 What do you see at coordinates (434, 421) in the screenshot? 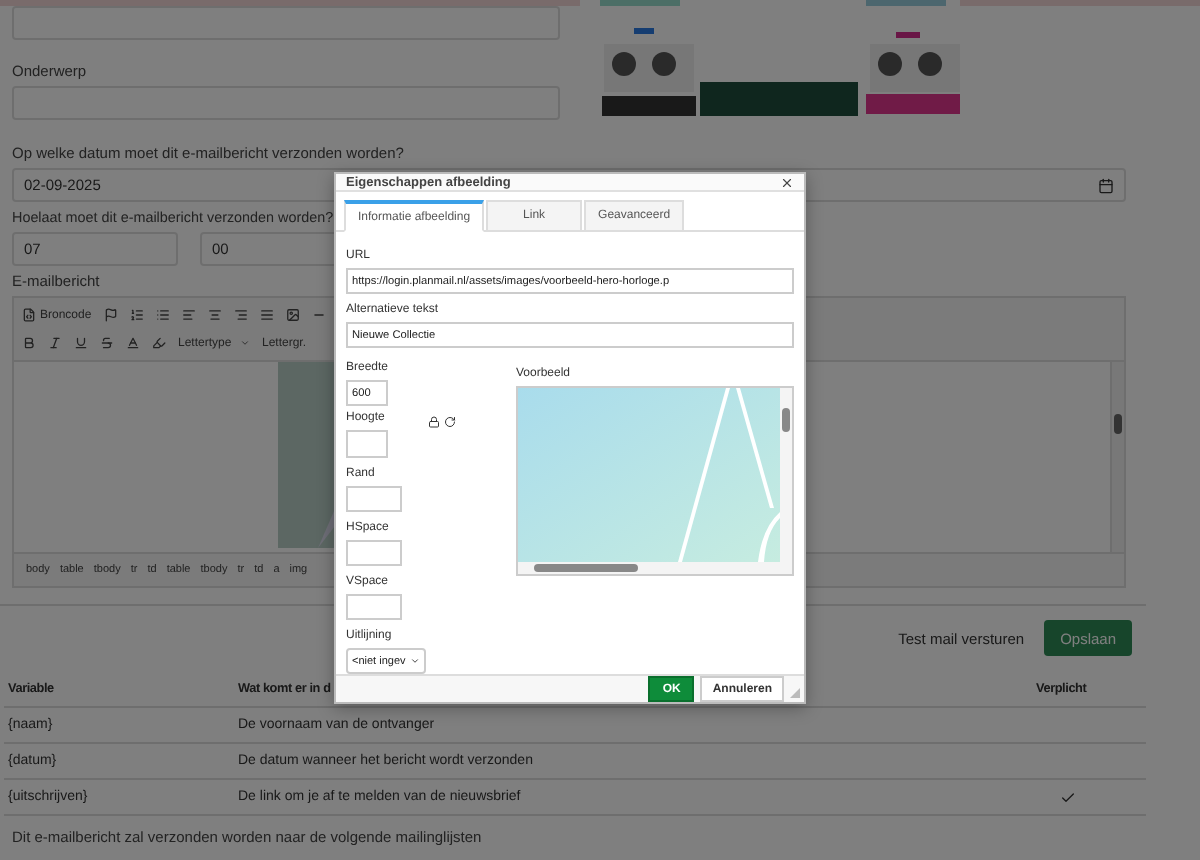
I see `lock-icon` at bounding box center [434, 421].